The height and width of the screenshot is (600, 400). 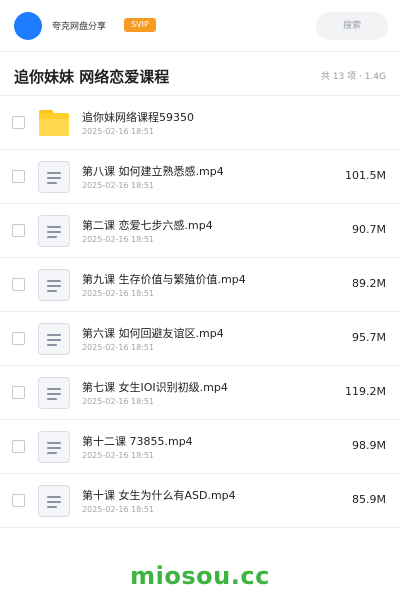 What do you see at coordinates (352, 26) in the screenshot?
I see `search-input: 搜索` at bounding box center [352, 26].